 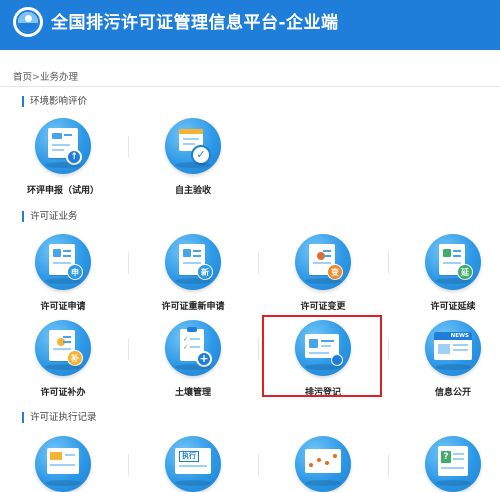 I want to click on breadcrumb-home: 首页, so click(x=22, y=77).